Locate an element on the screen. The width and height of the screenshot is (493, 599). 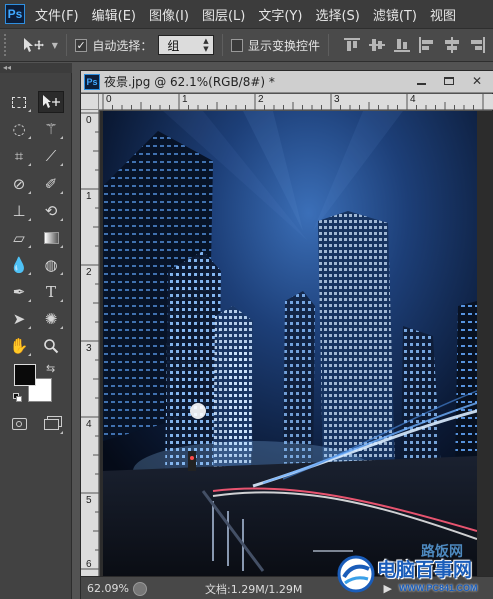
brush-tool: ✐ is located at coordinates (51, 184).